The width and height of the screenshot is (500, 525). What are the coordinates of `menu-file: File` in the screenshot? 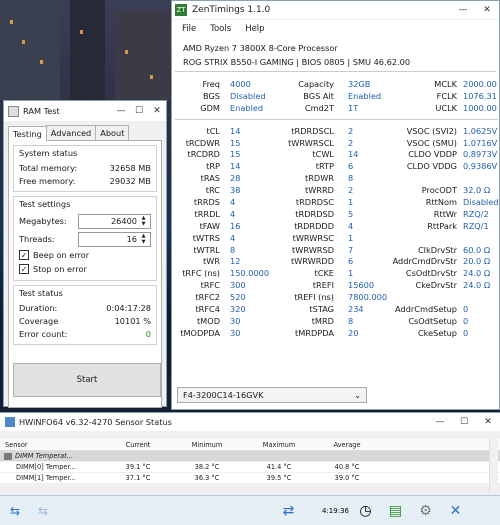 It's located at (189, 29).